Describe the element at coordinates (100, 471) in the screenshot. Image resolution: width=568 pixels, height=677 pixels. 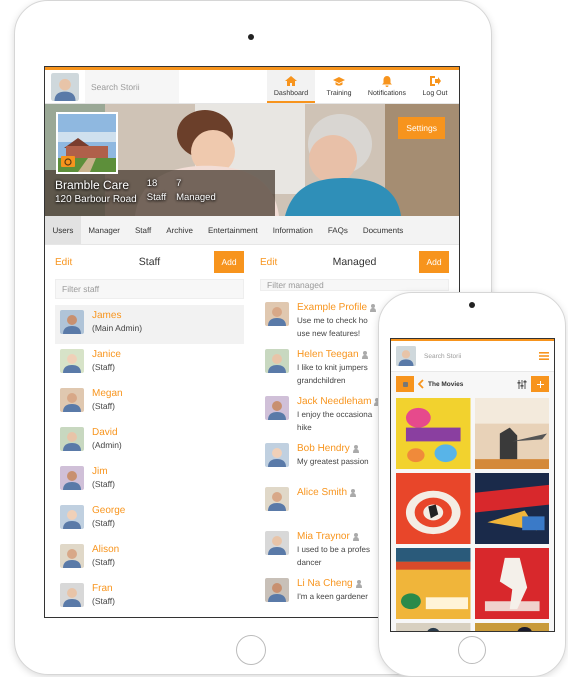
I see `staff-name: Jim` at that location.